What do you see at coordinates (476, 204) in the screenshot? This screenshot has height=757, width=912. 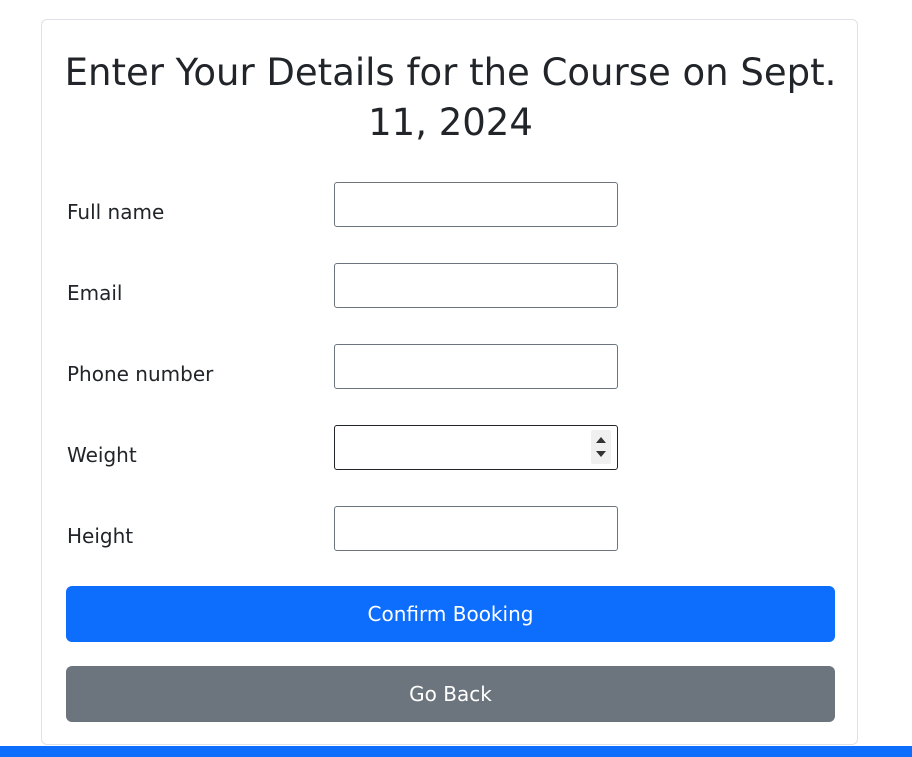 I see `full-name-input` at bounding box center [476, 204].